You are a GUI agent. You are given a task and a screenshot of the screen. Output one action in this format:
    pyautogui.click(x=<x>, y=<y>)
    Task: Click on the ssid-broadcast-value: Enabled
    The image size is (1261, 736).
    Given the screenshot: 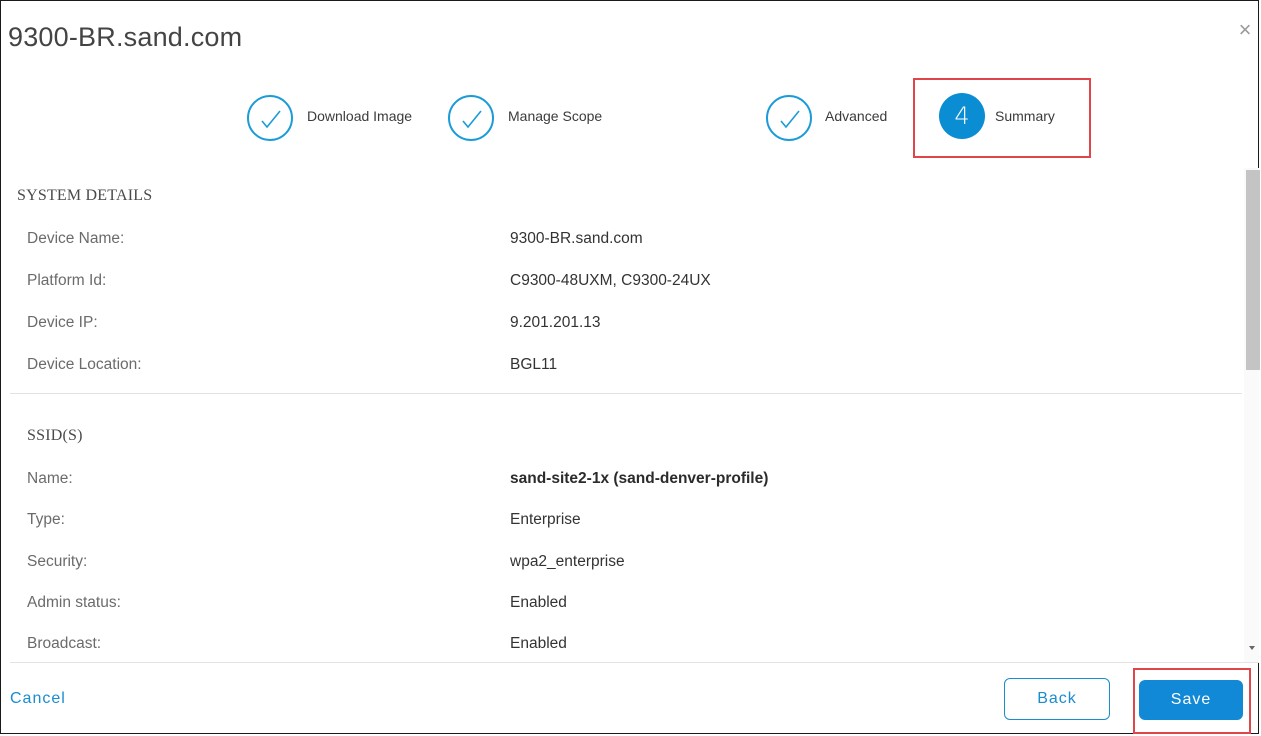 What is the action you would take?
    pyautogui.click(x=538, y=643)
    